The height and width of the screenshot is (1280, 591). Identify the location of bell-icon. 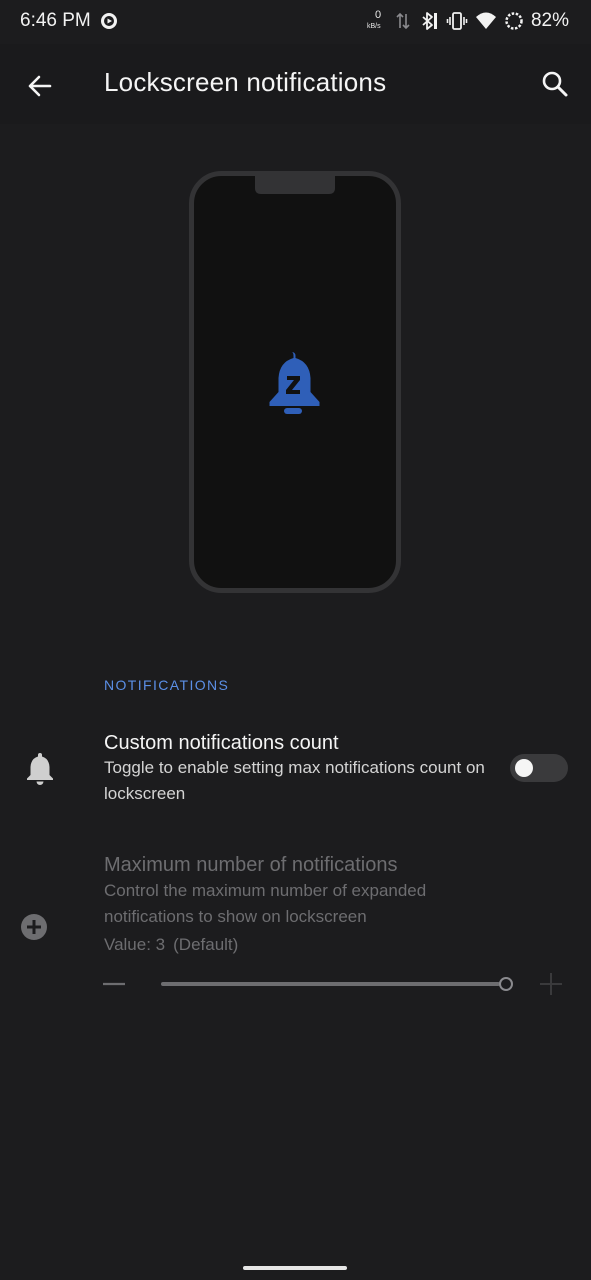
(40, 769).